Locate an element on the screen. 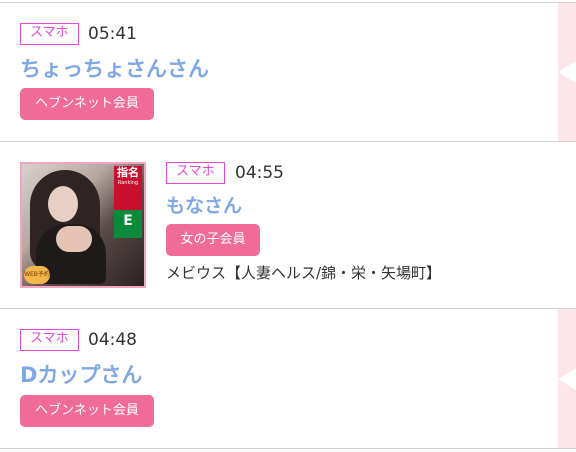  user-name: もなさん is located at coordinates (204, 206).